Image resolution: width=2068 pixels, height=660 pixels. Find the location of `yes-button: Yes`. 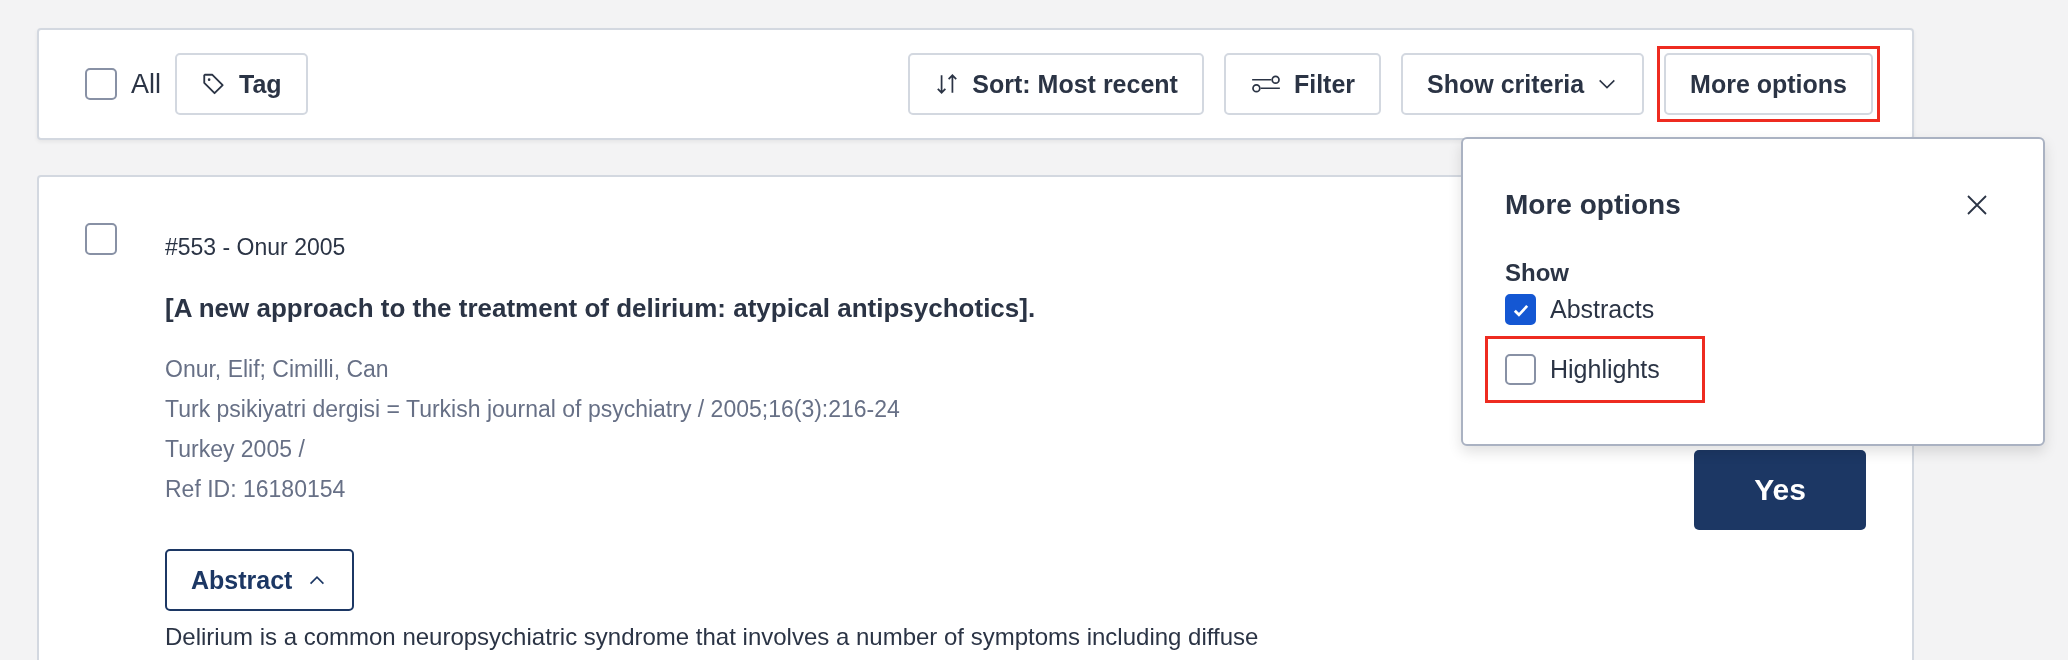

yes-button: Yes is located at coordinates (1780, 490).